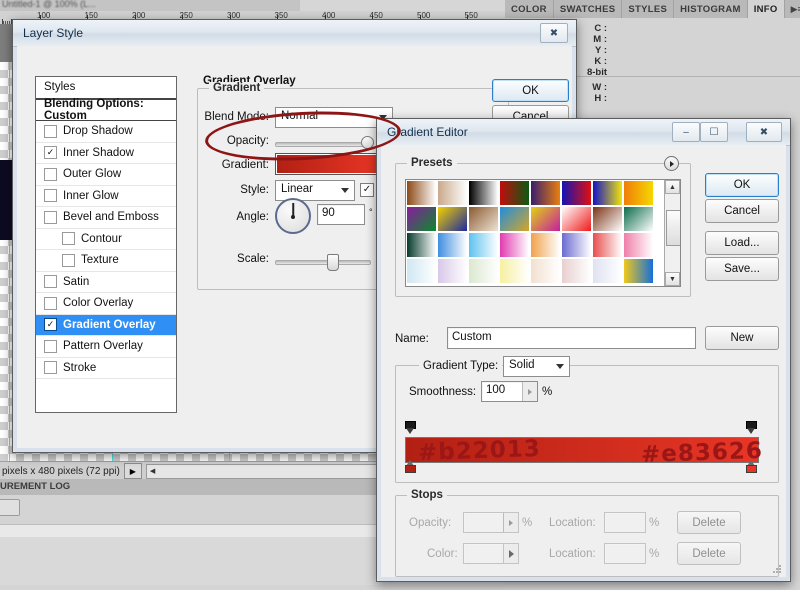 The image size is (800, 590). I want to click on effect-row-inner-shadow: ✓ Inner Shadow, so click(106, 153).